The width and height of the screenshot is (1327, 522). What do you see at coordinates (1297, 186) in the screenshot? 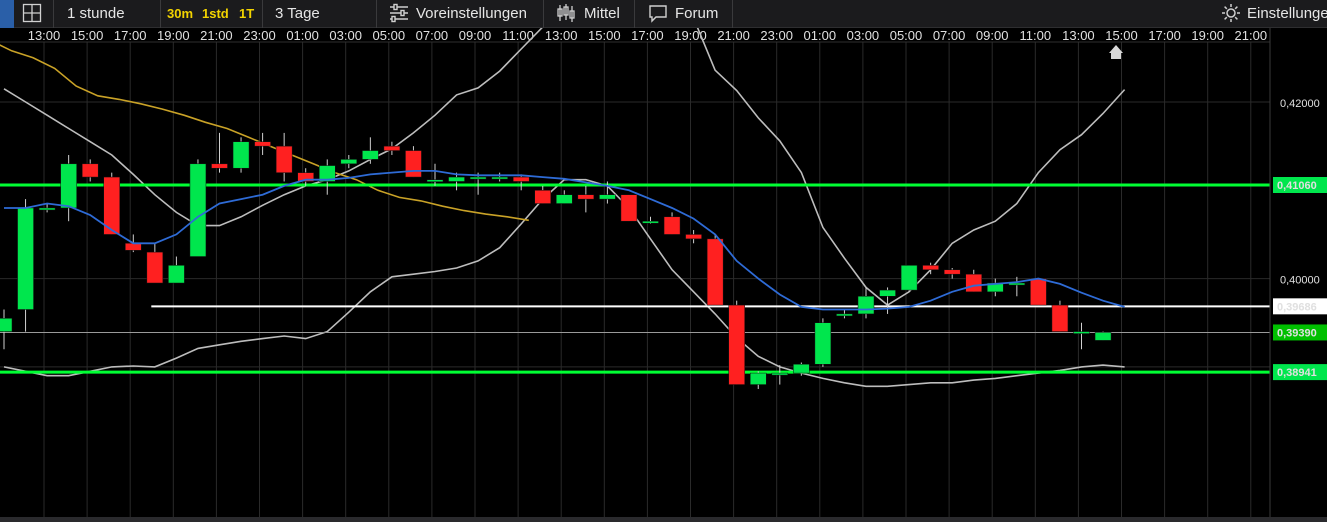
I see `price-tag-label: 0,41060` at bounding box center [1297, 186].